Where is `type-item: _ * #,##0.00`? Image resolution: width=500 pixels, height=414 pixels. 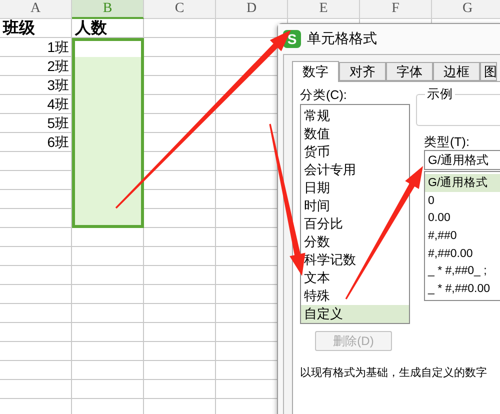 type-item: _ * #,##0.00 is located at coordinates (462, 289).